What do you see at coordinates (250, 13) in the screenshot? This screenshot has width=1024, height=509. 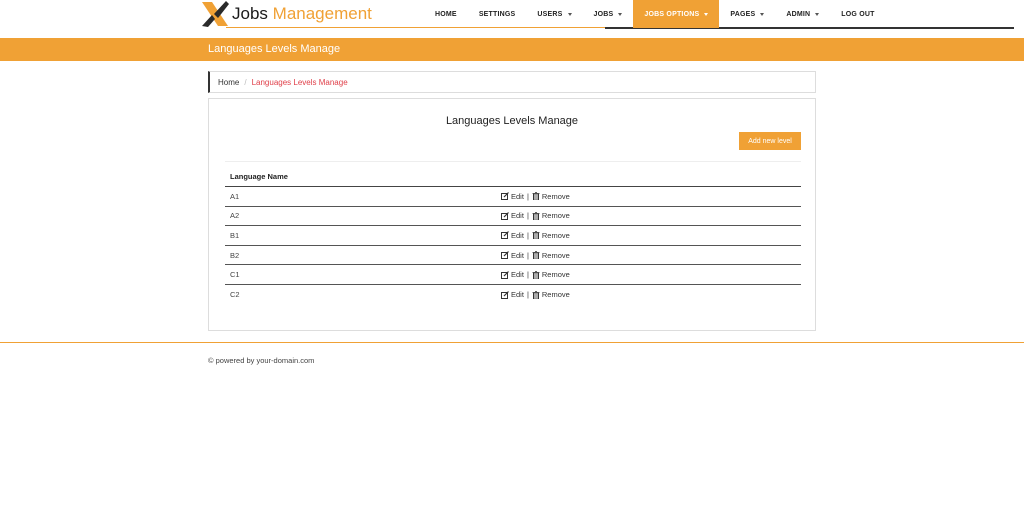 I see `logo-text-jobs: Jobs` at bounding box center [250, 13].